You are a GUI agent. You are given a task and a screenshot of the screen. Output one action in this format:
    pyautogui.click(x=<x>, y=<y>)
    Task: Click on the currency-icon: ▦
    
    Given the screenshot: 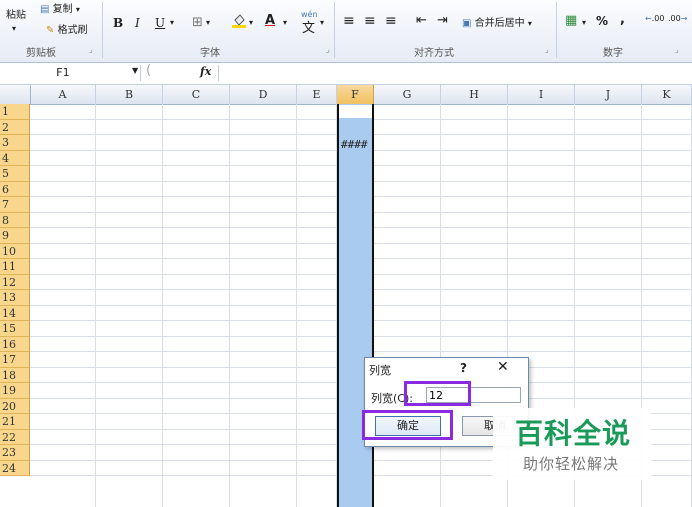 What is the action you would take?
    pyautogui.click(x=571, y=20)
    